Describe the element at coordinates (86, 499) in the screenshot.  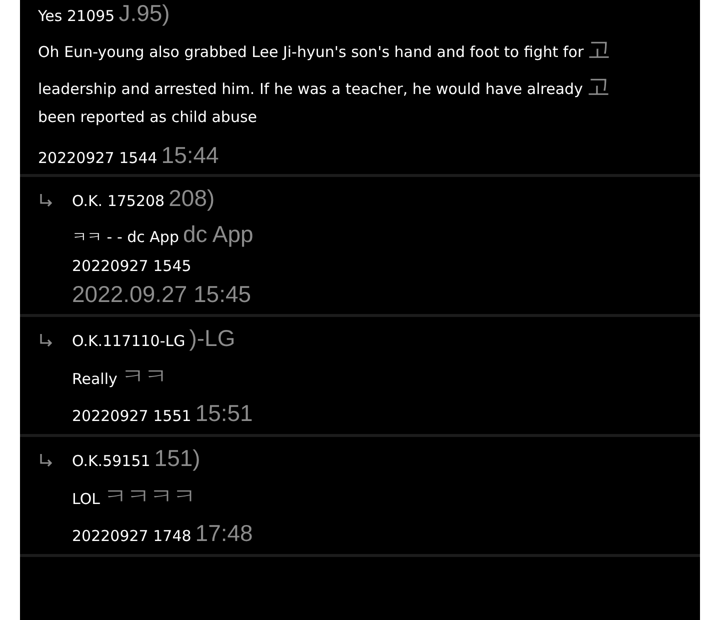
I see `comment-text: LOL` at that location.